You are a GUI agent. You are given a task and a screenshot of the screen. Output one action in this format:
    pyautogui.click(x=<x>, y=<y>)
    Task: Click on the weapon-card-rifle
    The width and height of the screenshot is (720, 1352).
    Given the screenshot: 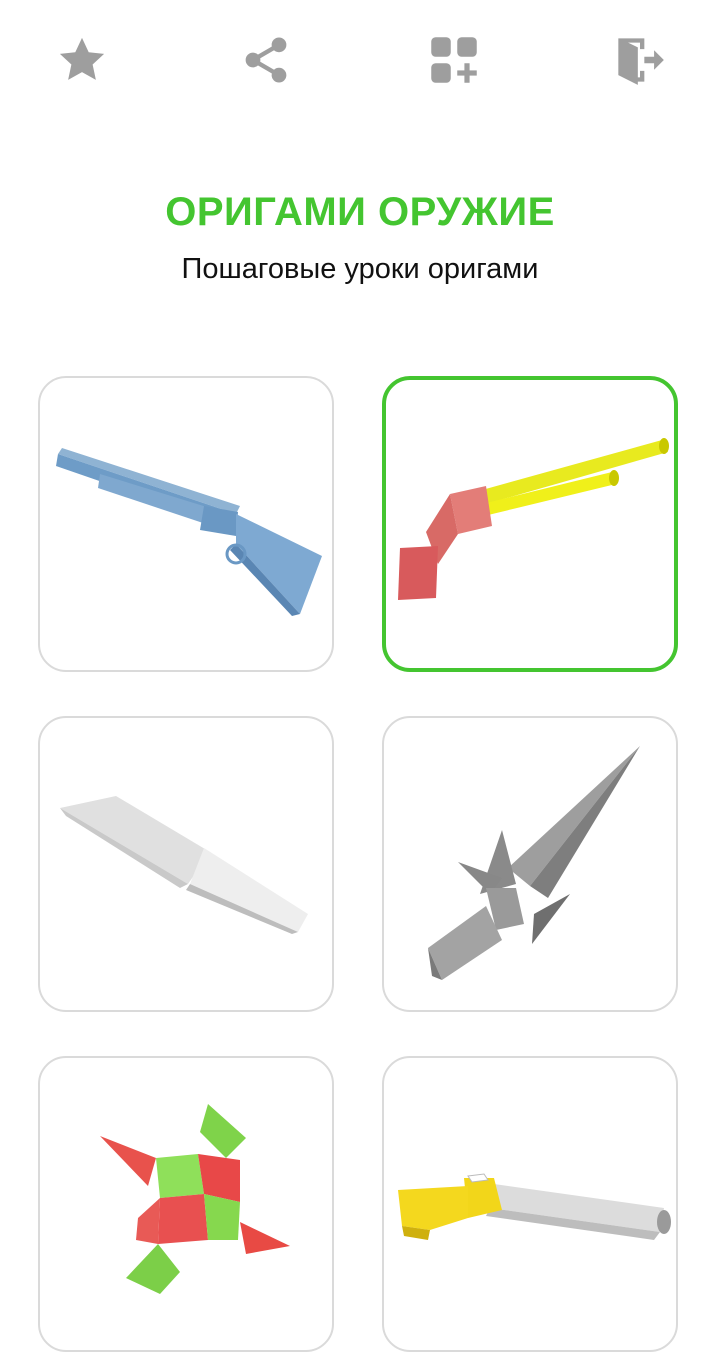 What is the action you would take?
    pyautogui.click(x=186, y=524)
    